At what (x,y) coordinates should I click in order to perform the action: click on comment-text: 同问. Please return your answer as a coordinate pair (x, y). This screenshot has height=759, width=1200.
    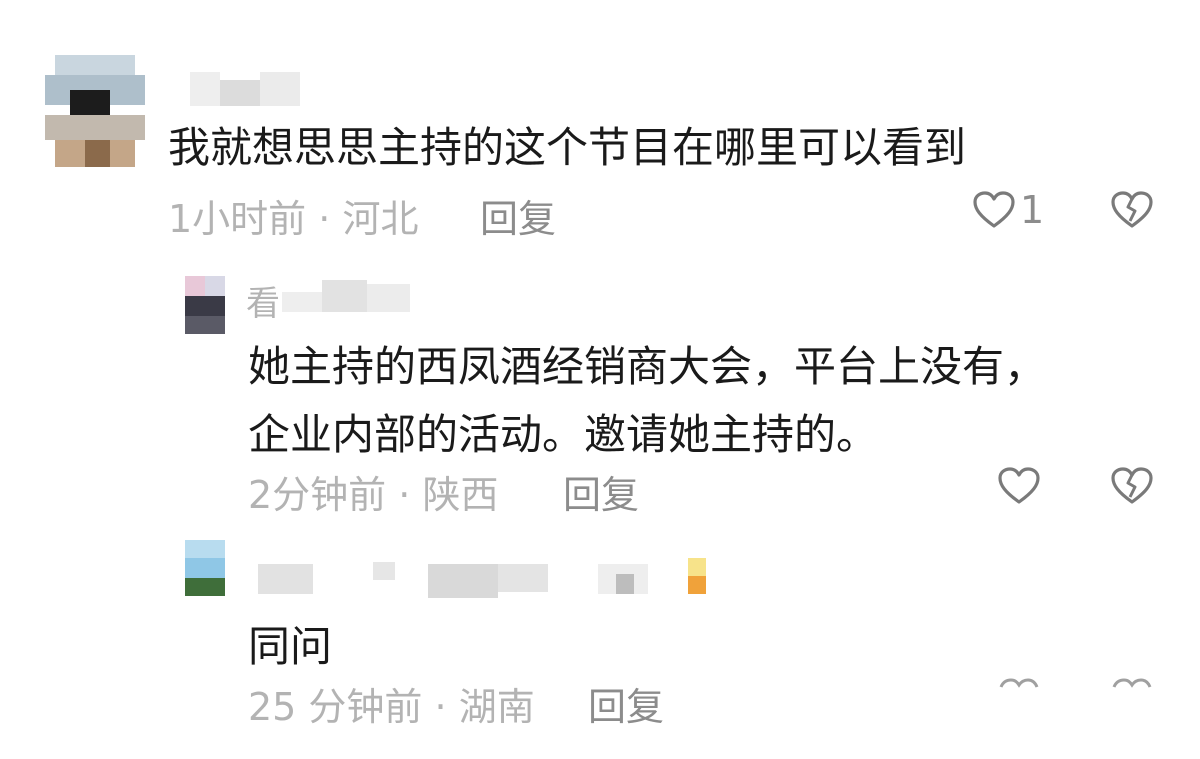
    Looking at the image, I should click on (290, 646).